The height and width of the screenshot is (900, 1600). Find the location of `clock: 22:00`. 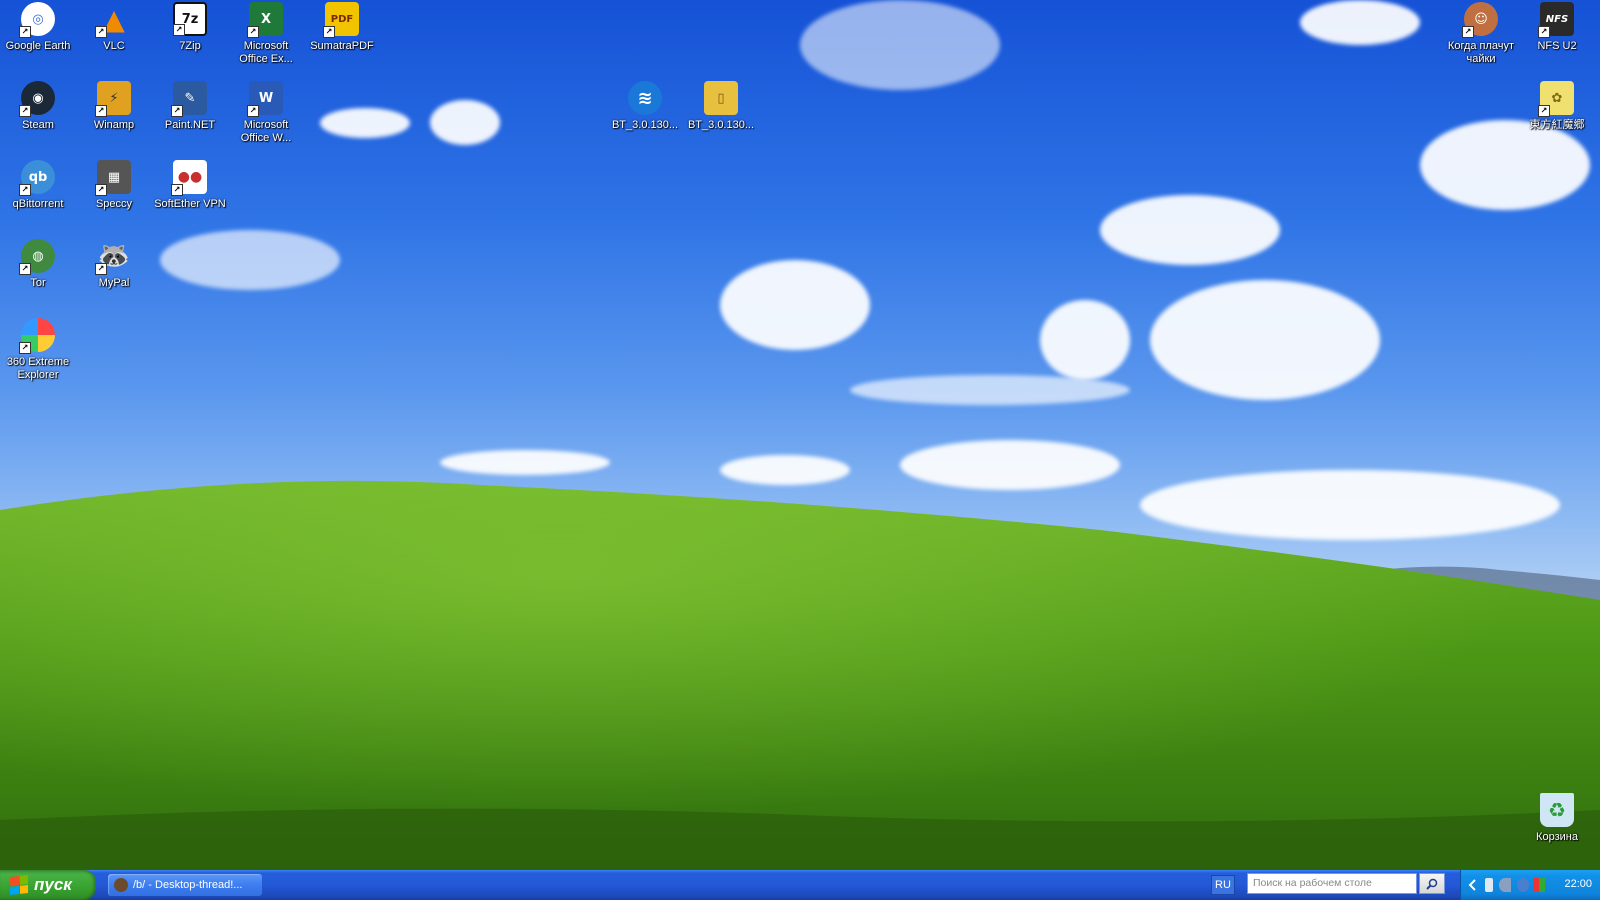

clock: 22:00 is located at coordinates (1578, 884).